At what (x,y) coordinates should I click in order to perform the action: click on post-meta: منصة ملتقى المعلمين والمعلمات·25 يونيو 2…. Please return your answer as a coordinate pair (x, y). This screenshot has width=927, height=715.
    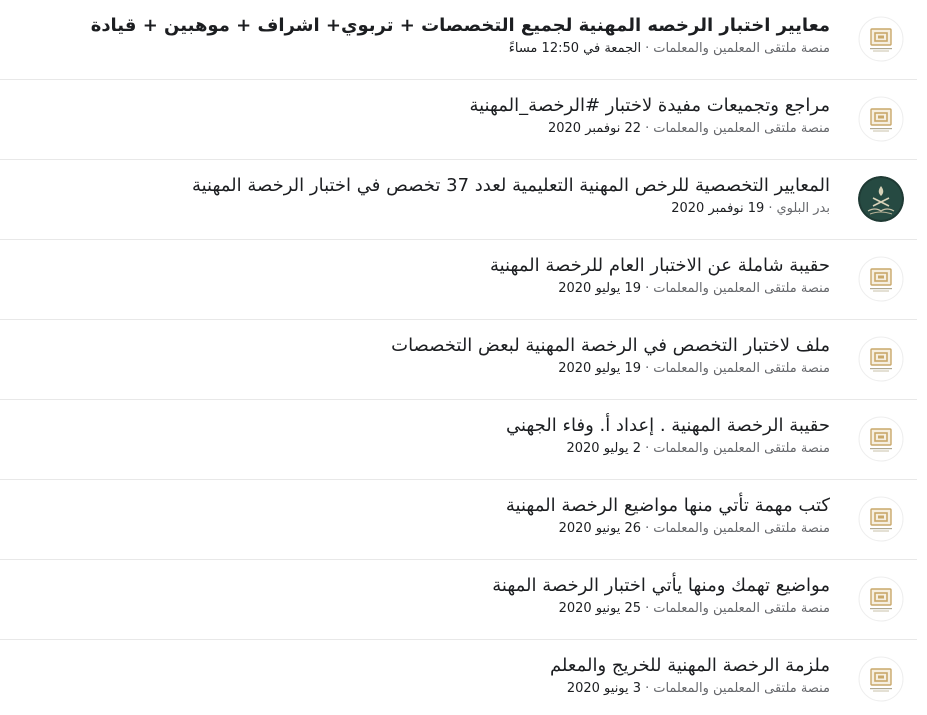
    Looking at the image, I should click on (694, 609).